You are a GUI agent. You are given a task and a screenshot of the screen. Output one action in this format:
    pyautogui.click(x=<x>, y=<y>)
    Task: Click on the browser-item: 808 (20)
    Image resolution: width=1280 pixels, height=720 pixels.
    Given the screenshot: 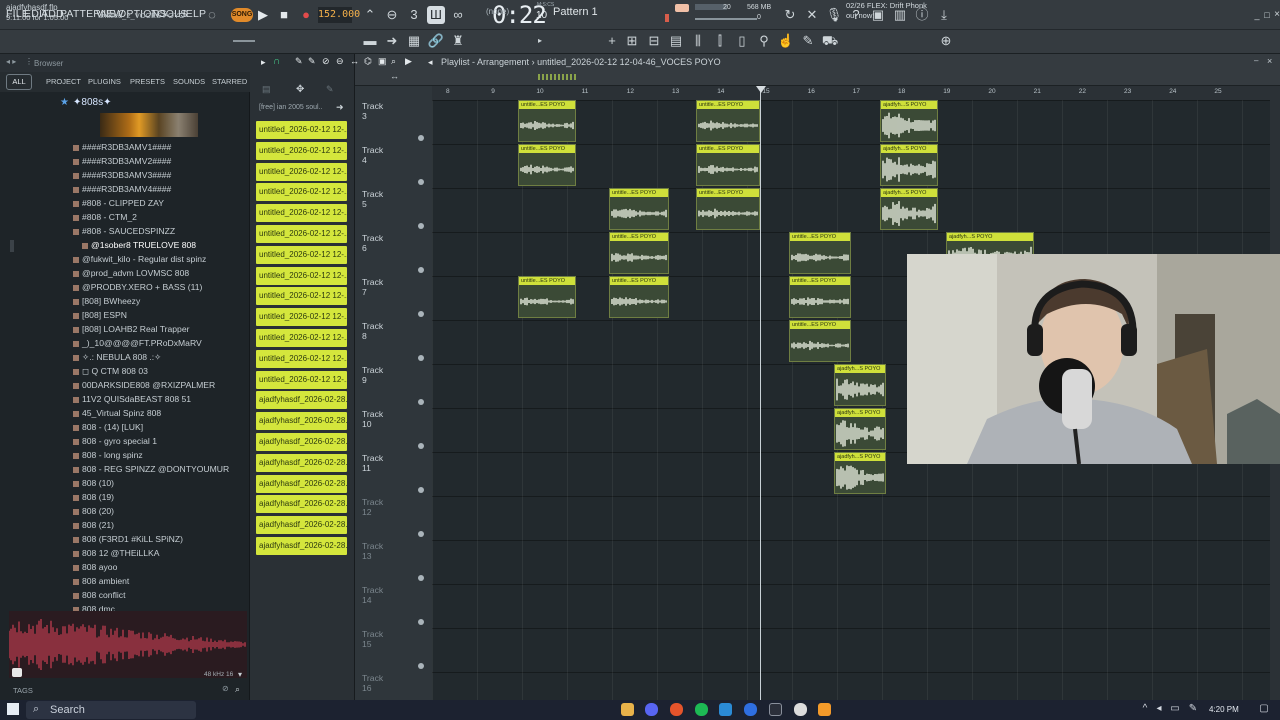 What is the action you would take?
    pyautogui.click(x=93, y=511)
    